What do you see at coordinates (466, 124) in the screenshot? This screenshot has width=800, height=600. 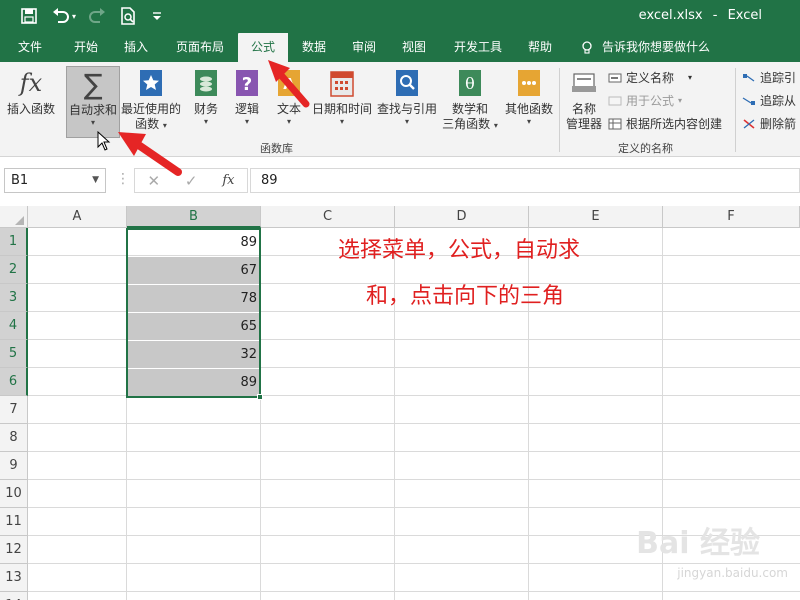 I see `math-trig-label-2: 三角函数` at bounding box center [466, 124].